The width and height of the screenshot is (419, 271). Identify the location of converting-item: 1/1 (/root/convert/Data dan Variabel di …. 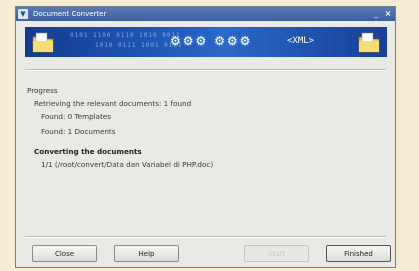
(127, 164).